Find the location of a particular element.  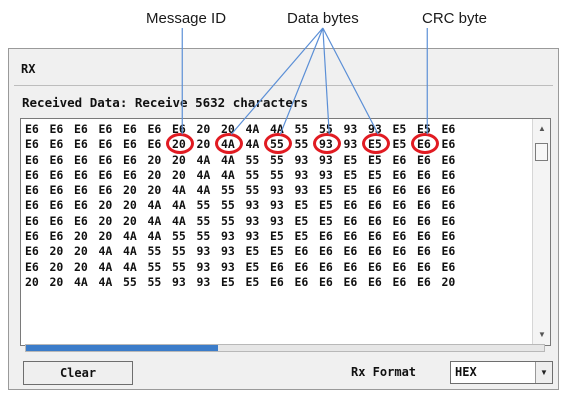

hex-byte-data-byte: 4A is located at coordinates (230, 144).